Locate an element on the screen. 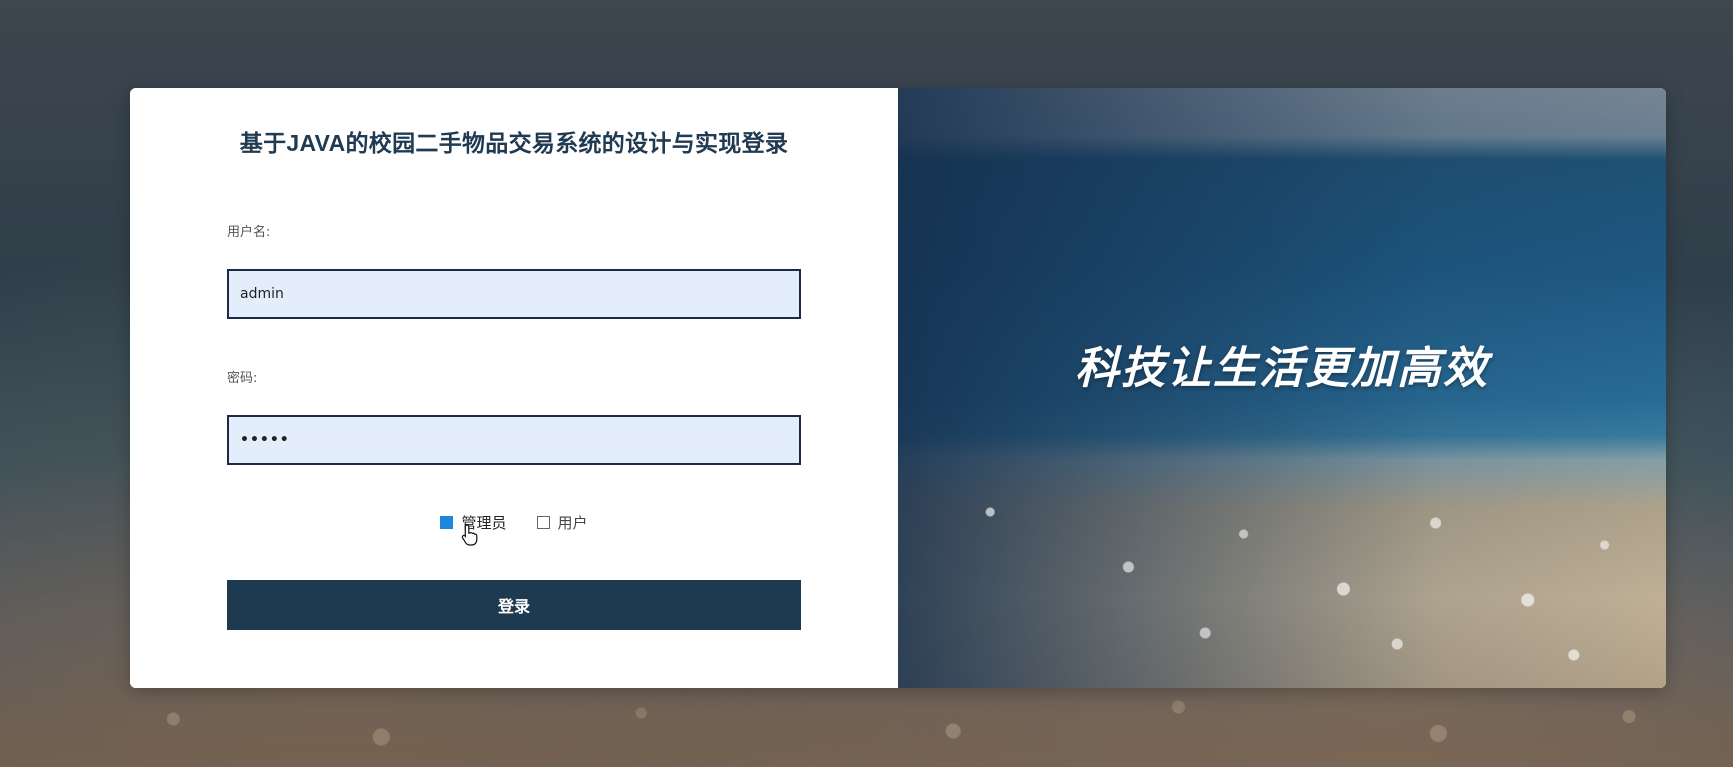 Image resolution: width=1733 pixels, height=767 pixels. role-selector: 管理员 用户 is located at coordinates (514, 522).